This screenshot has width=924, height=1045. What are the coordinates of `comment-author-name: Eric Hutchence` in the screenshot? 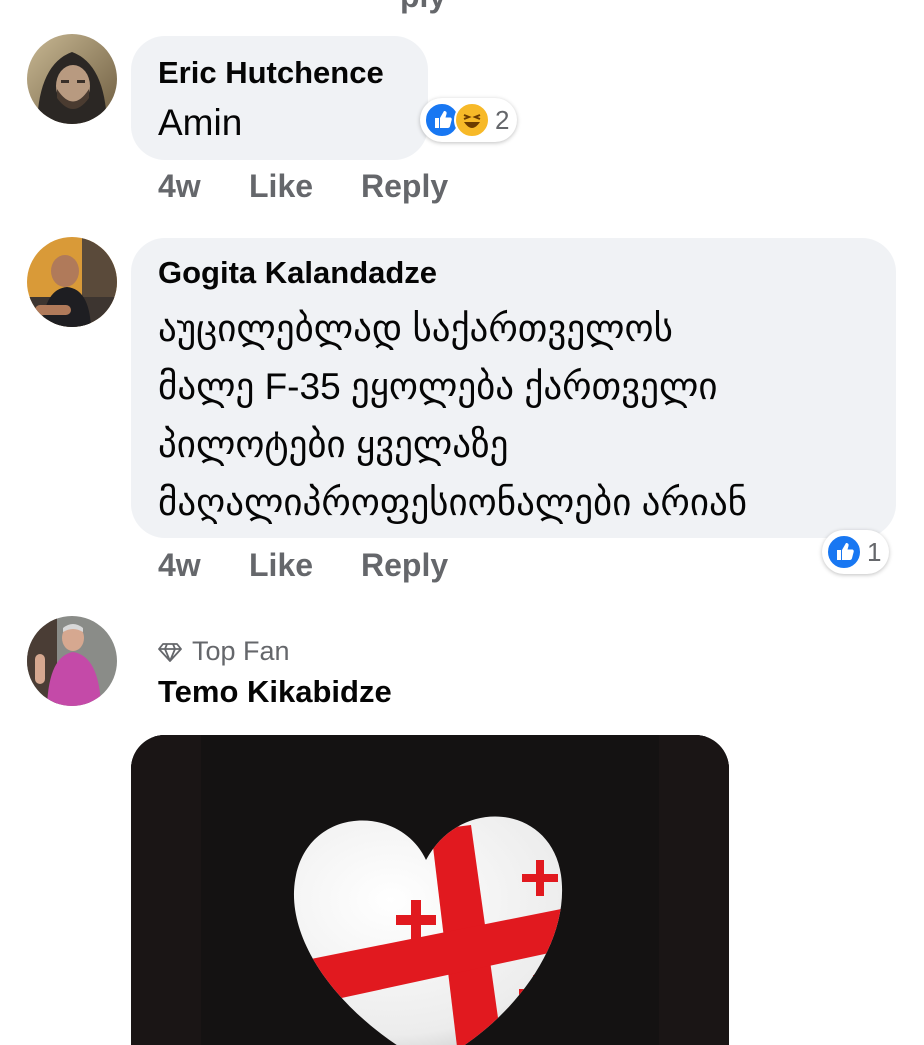 It's located at (271, 73).